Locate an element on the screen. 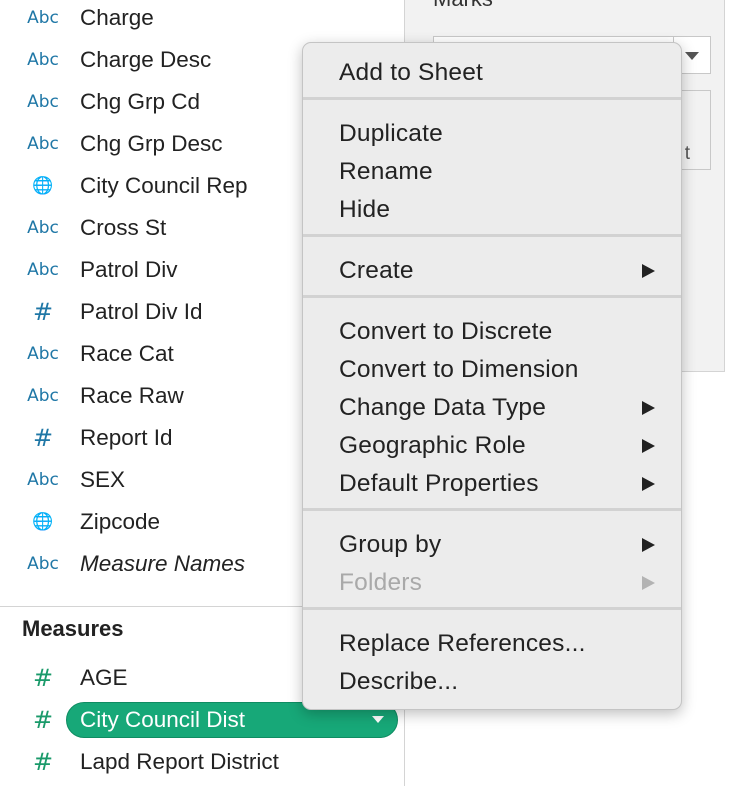 The image size is (732, 786). menu-item-label: Folders is located at coordinates (381, 582).